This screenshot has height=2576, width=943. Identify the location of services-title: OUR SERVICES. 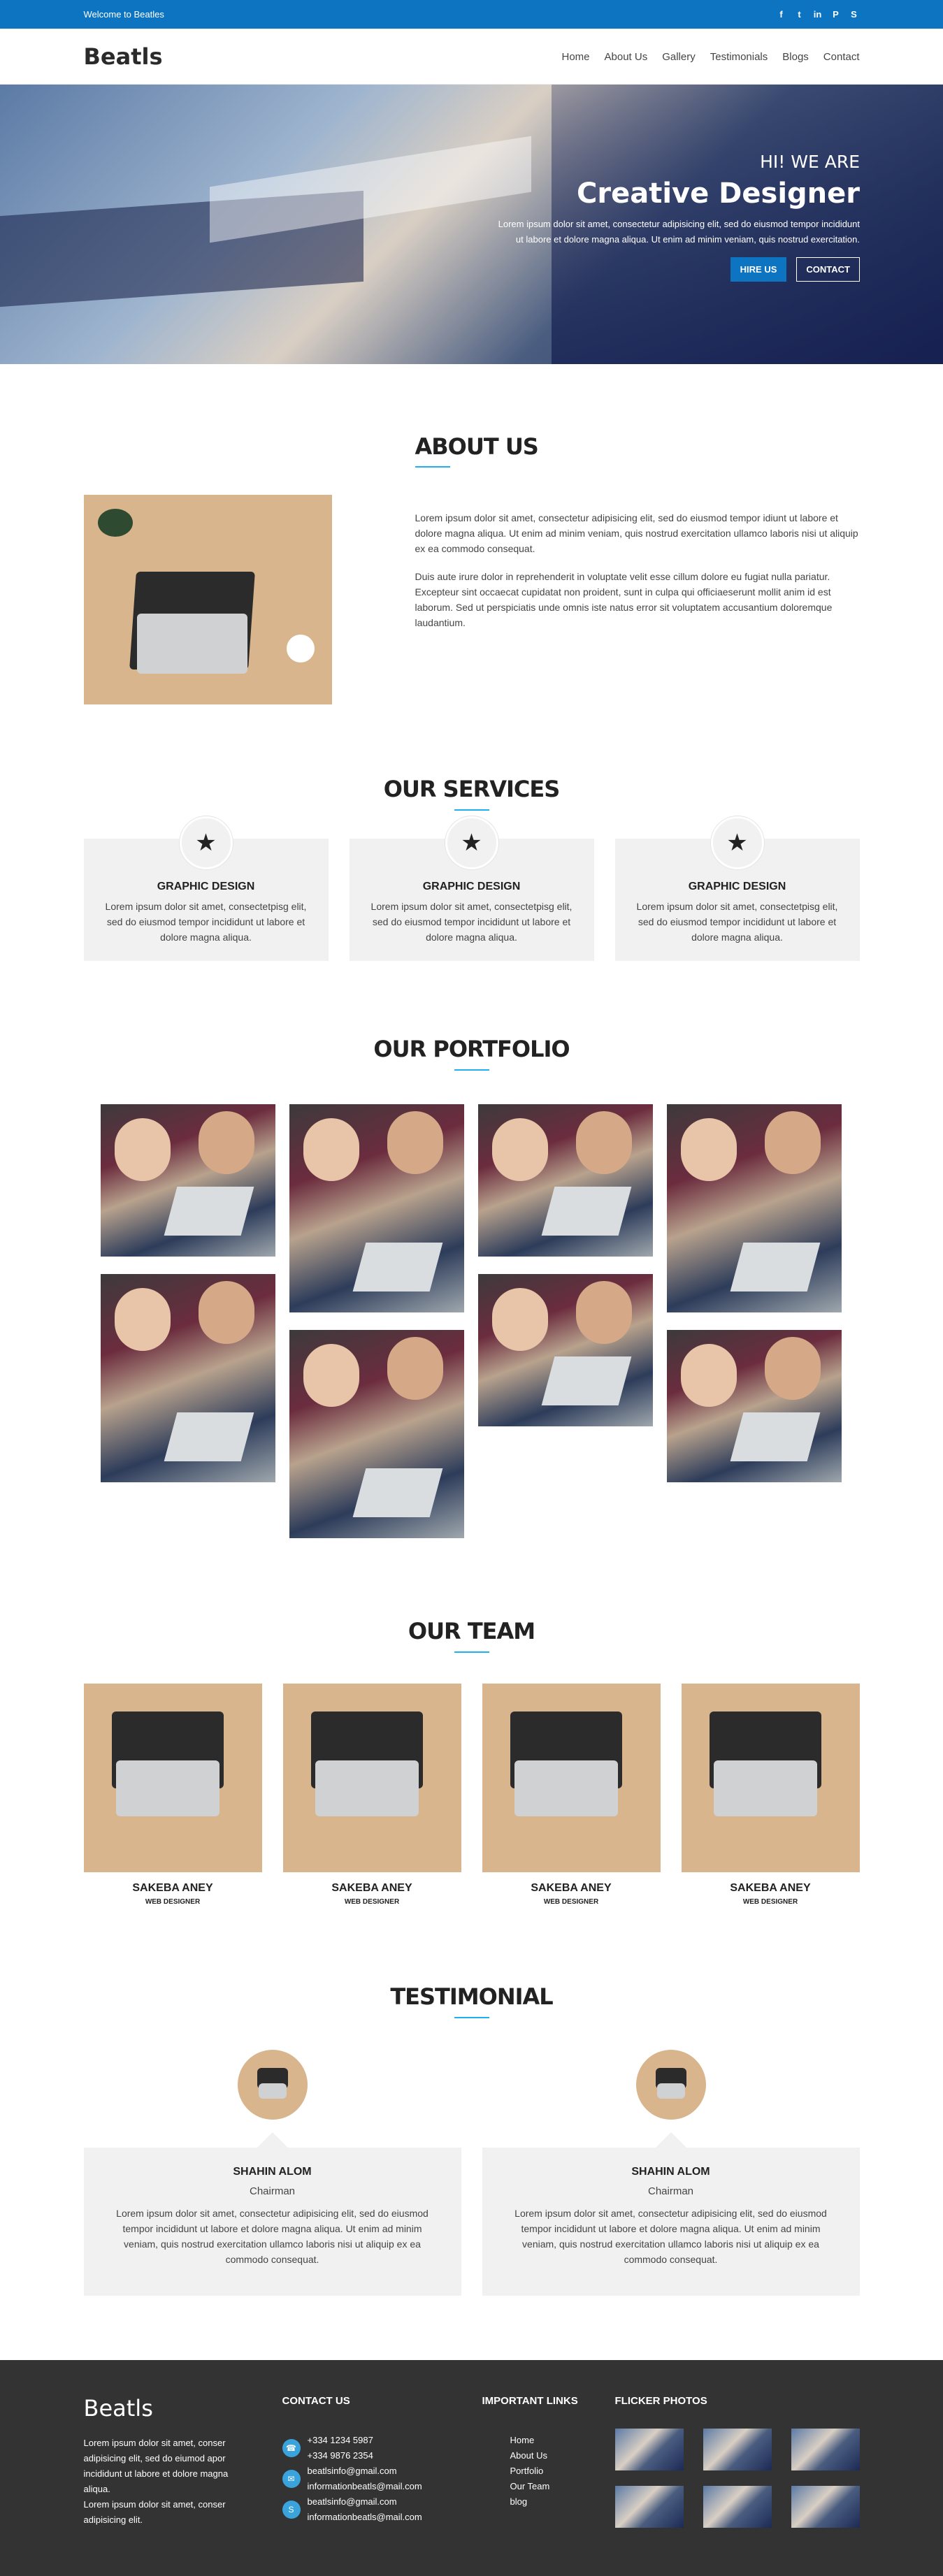
(472, 789).